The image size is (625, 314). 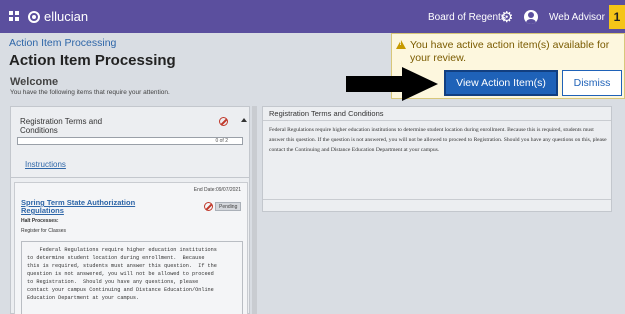 What do you see at coordinates (228, 206) in the screenshot?
I see `status-badge: Pending` at bounding box center [228, 206].